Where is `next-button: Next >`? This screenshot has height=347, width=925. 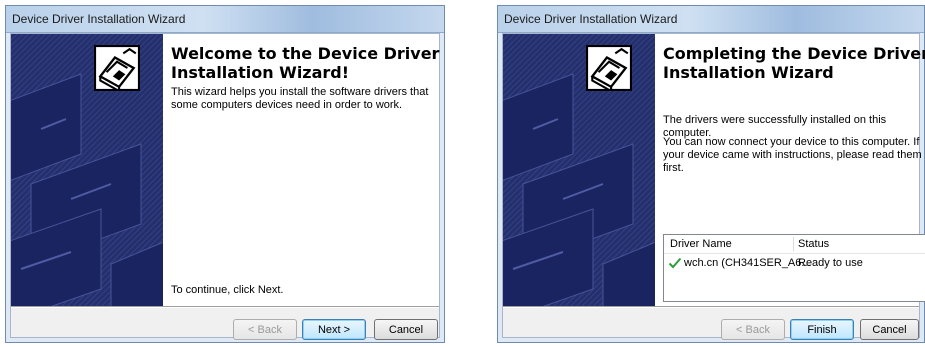
next-button: Next > is located at coordinates (334, 329).